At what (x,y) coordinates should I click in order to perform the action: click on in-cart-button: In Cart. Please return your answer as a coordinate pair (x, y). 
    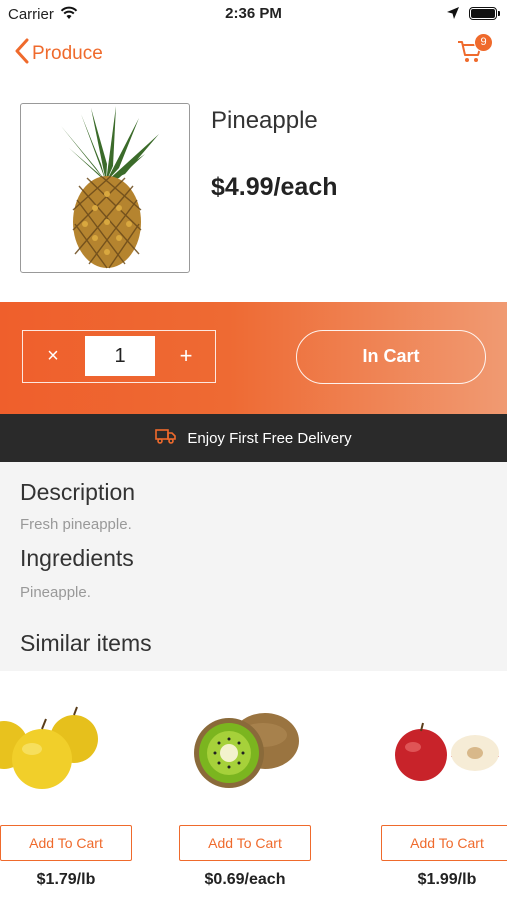
    Looking at the image, I should click on (391, 357).